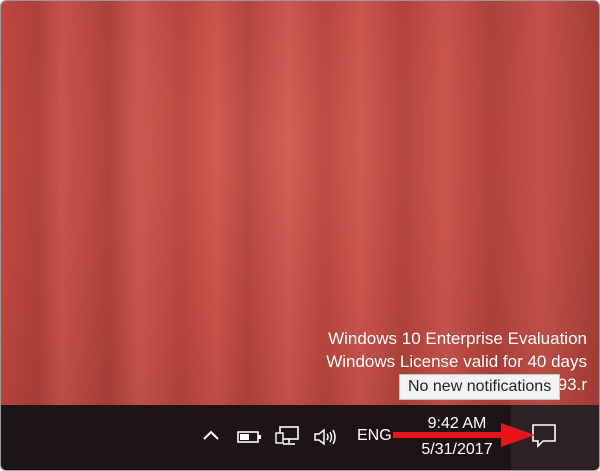  Describe the element at coordinates (250, 437) in the screenshot. I see `battery-icon` at that location.